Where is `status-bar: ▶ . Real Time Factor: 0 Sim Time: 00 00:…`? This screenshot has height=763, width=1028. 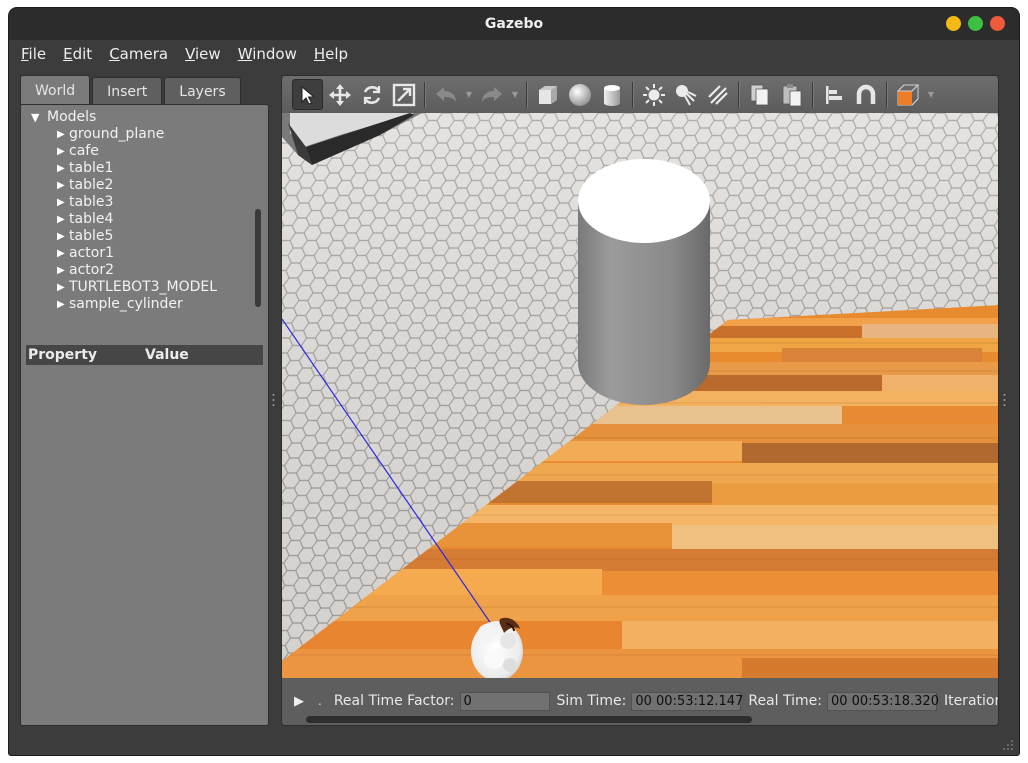 status-bar: ▶ . Real Time Factor: 0 Sim Time: 00 00:… is located at coordinates (640, 701).